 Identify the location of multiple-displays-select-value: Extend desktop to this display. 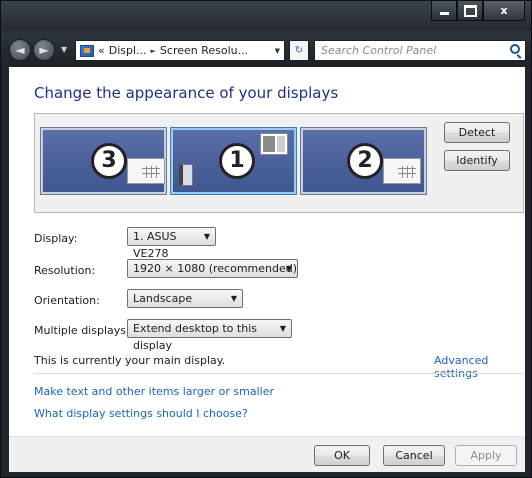
(195, 337).